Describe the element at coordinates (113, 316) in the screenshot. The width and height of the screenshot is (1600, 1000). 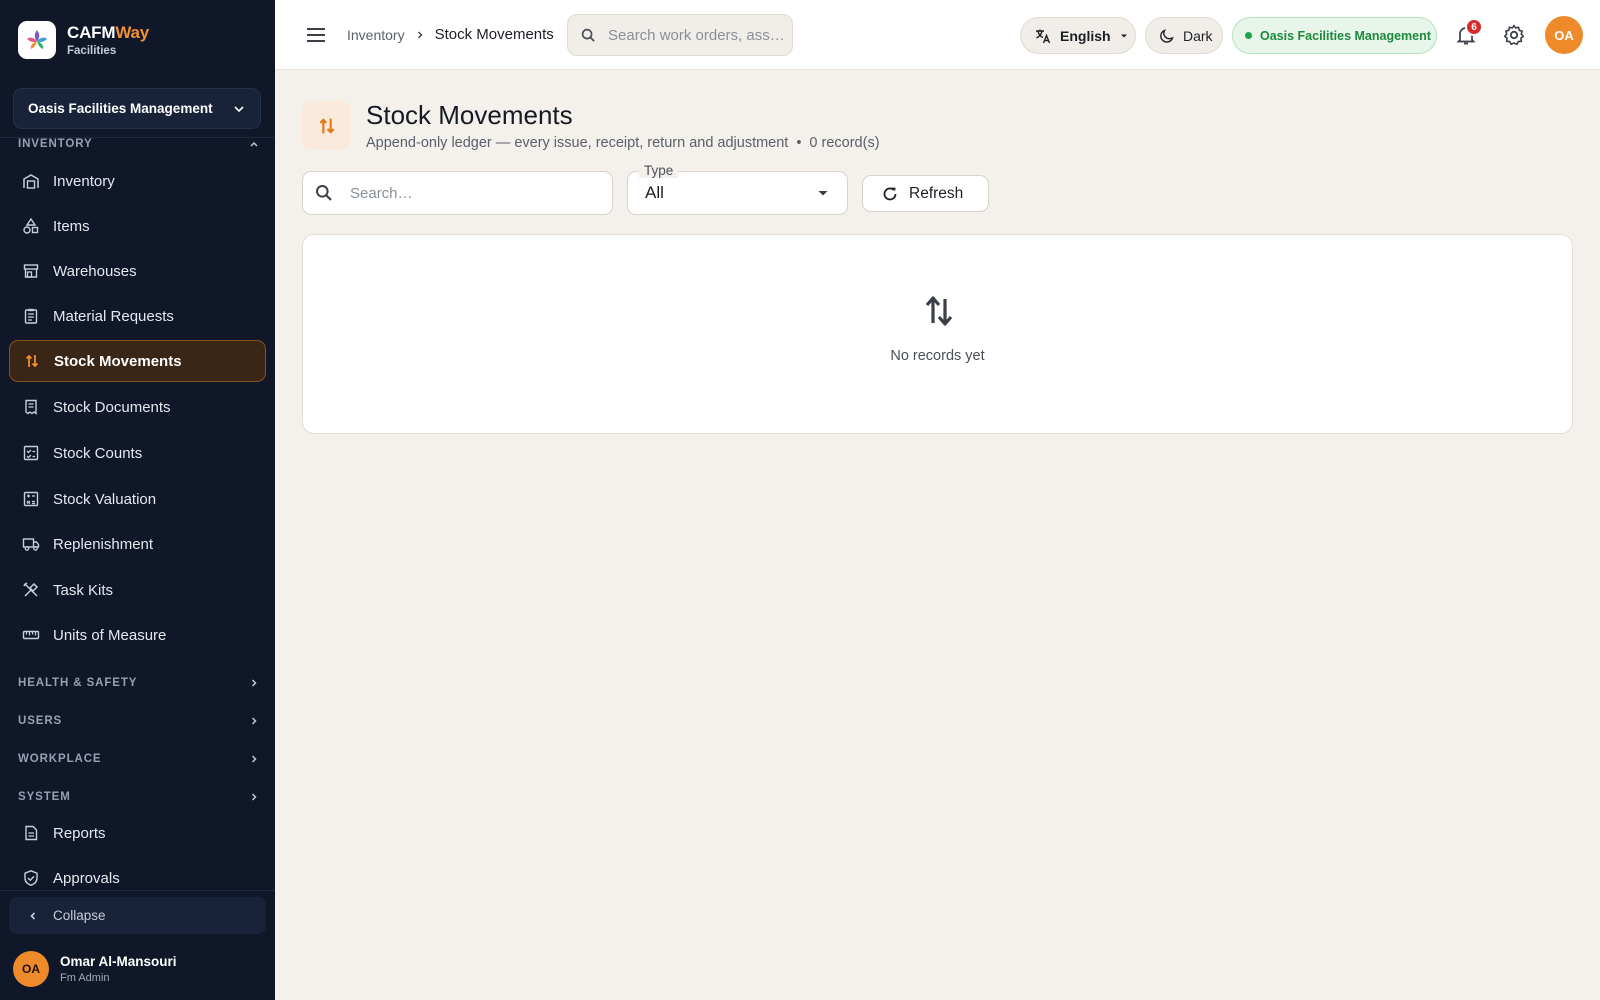
I see `sidebar-item-label: Material Requests` at that location.